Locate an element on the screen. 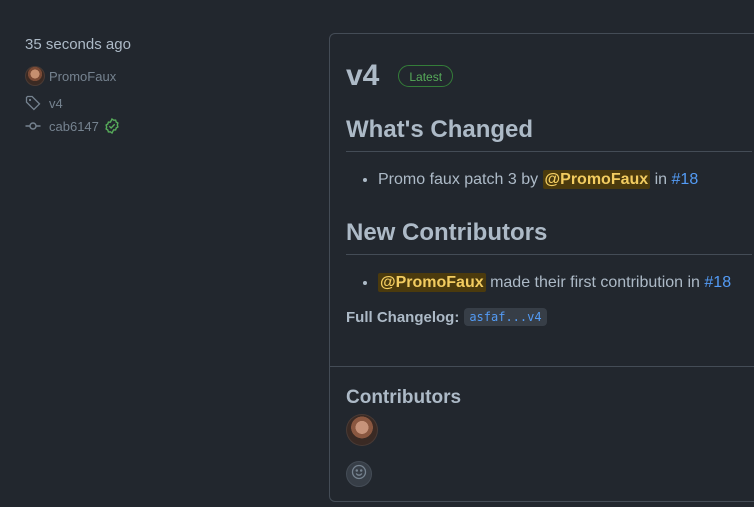 The height and width of the screenshot is (507, 754). list-item: Promo faux patch 3 by @PromoFaux in #18 is located at coordinates (565, 180).